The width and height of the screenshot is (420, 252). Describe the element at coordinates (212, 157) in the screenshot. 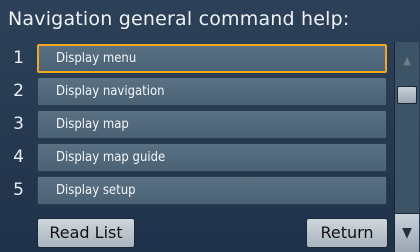

I see `item-display-map-guide: Display map guide` at that location.